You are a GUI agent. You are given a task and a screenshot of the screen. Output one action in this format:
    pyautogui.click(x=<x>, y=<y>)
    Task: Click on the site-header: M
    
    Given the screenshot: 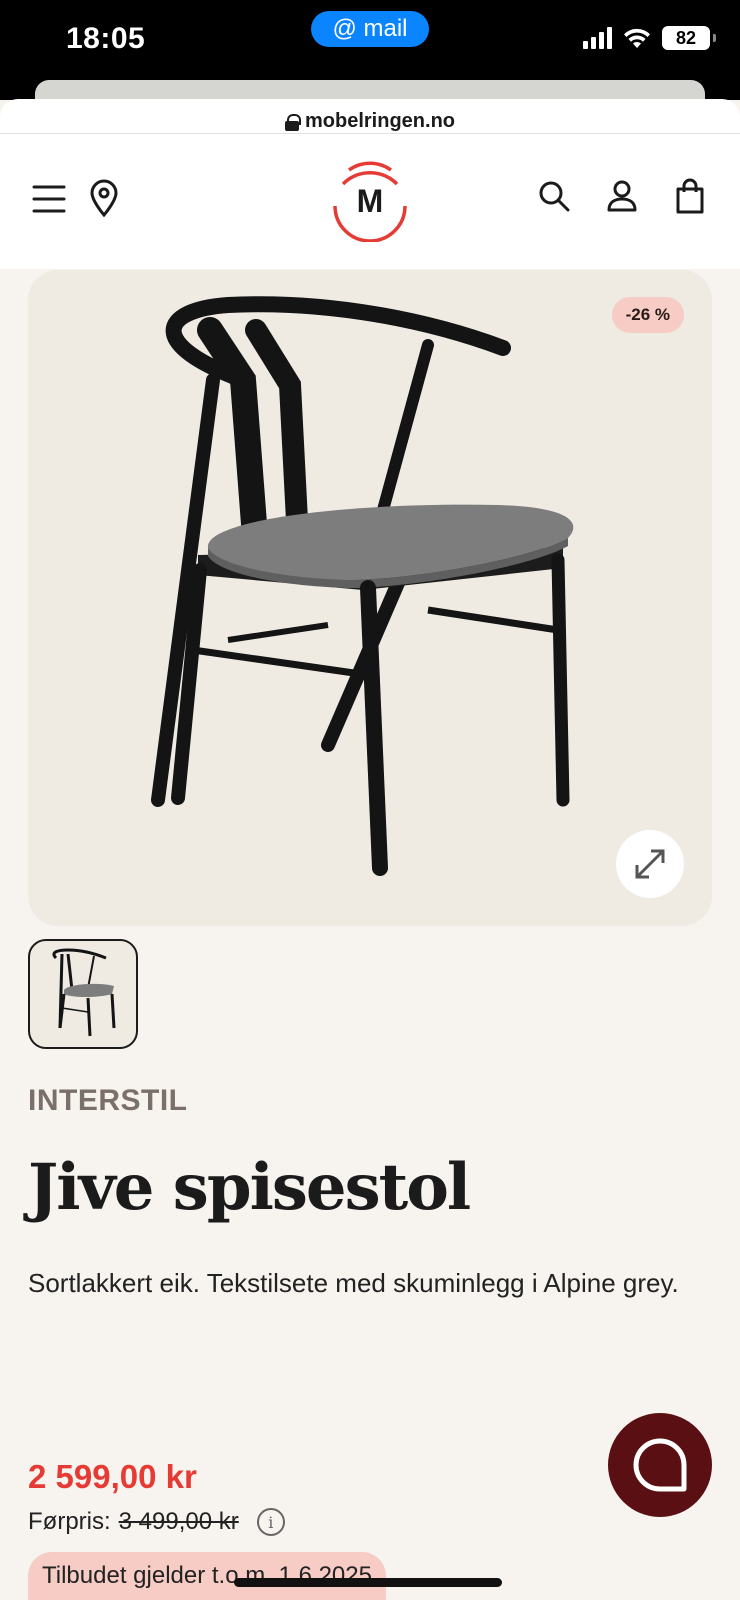 What is the action you would take?
    pyautogui.click(x=370, y=201)
    